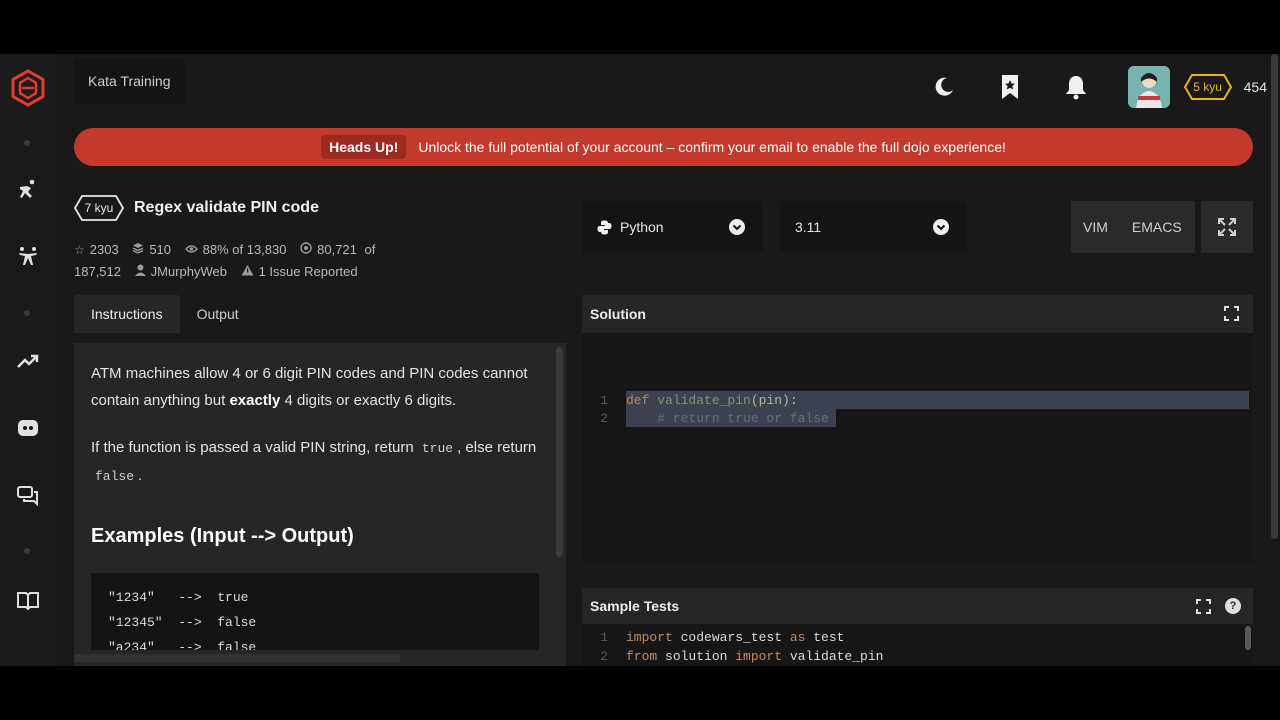 This screenshot has height=720, width=1280. I want to click on code-line: 1 def validate_pin(pin):, so click(917, 400).